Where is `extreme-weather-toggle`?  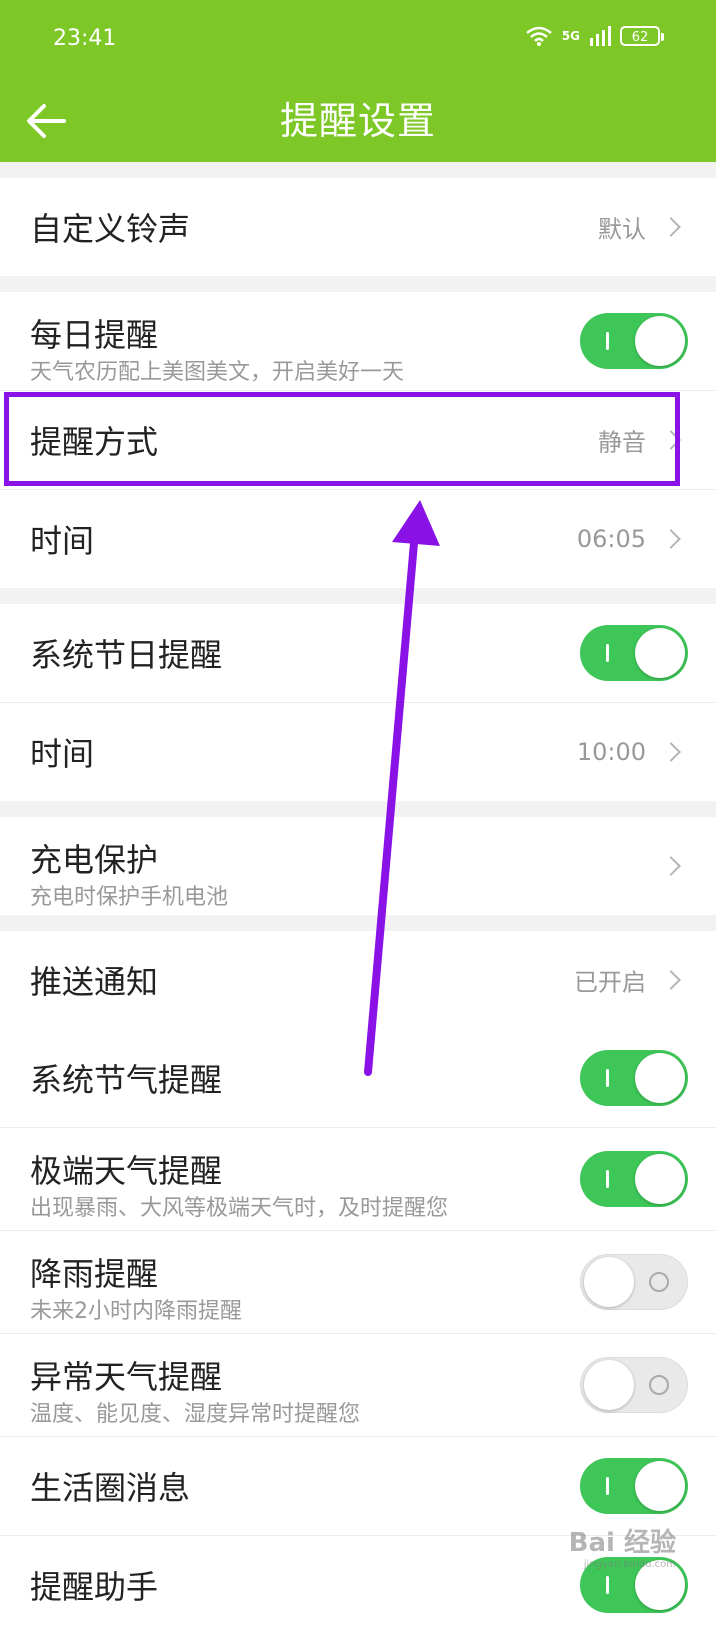
extreme-weather-toggle is located at coordinates (634, 1179).